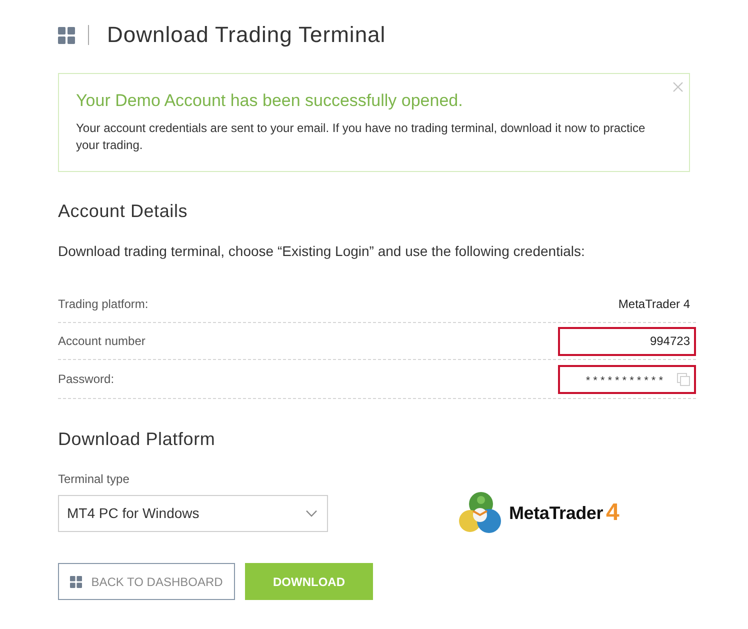 The height and width of the screenshot is (629, 748). Describe the element at coordinates (322, 251) in the screenshot. I see `instruction-text: Download trading terminal, choose “Existing Login” and use the following credentials:` at that location.